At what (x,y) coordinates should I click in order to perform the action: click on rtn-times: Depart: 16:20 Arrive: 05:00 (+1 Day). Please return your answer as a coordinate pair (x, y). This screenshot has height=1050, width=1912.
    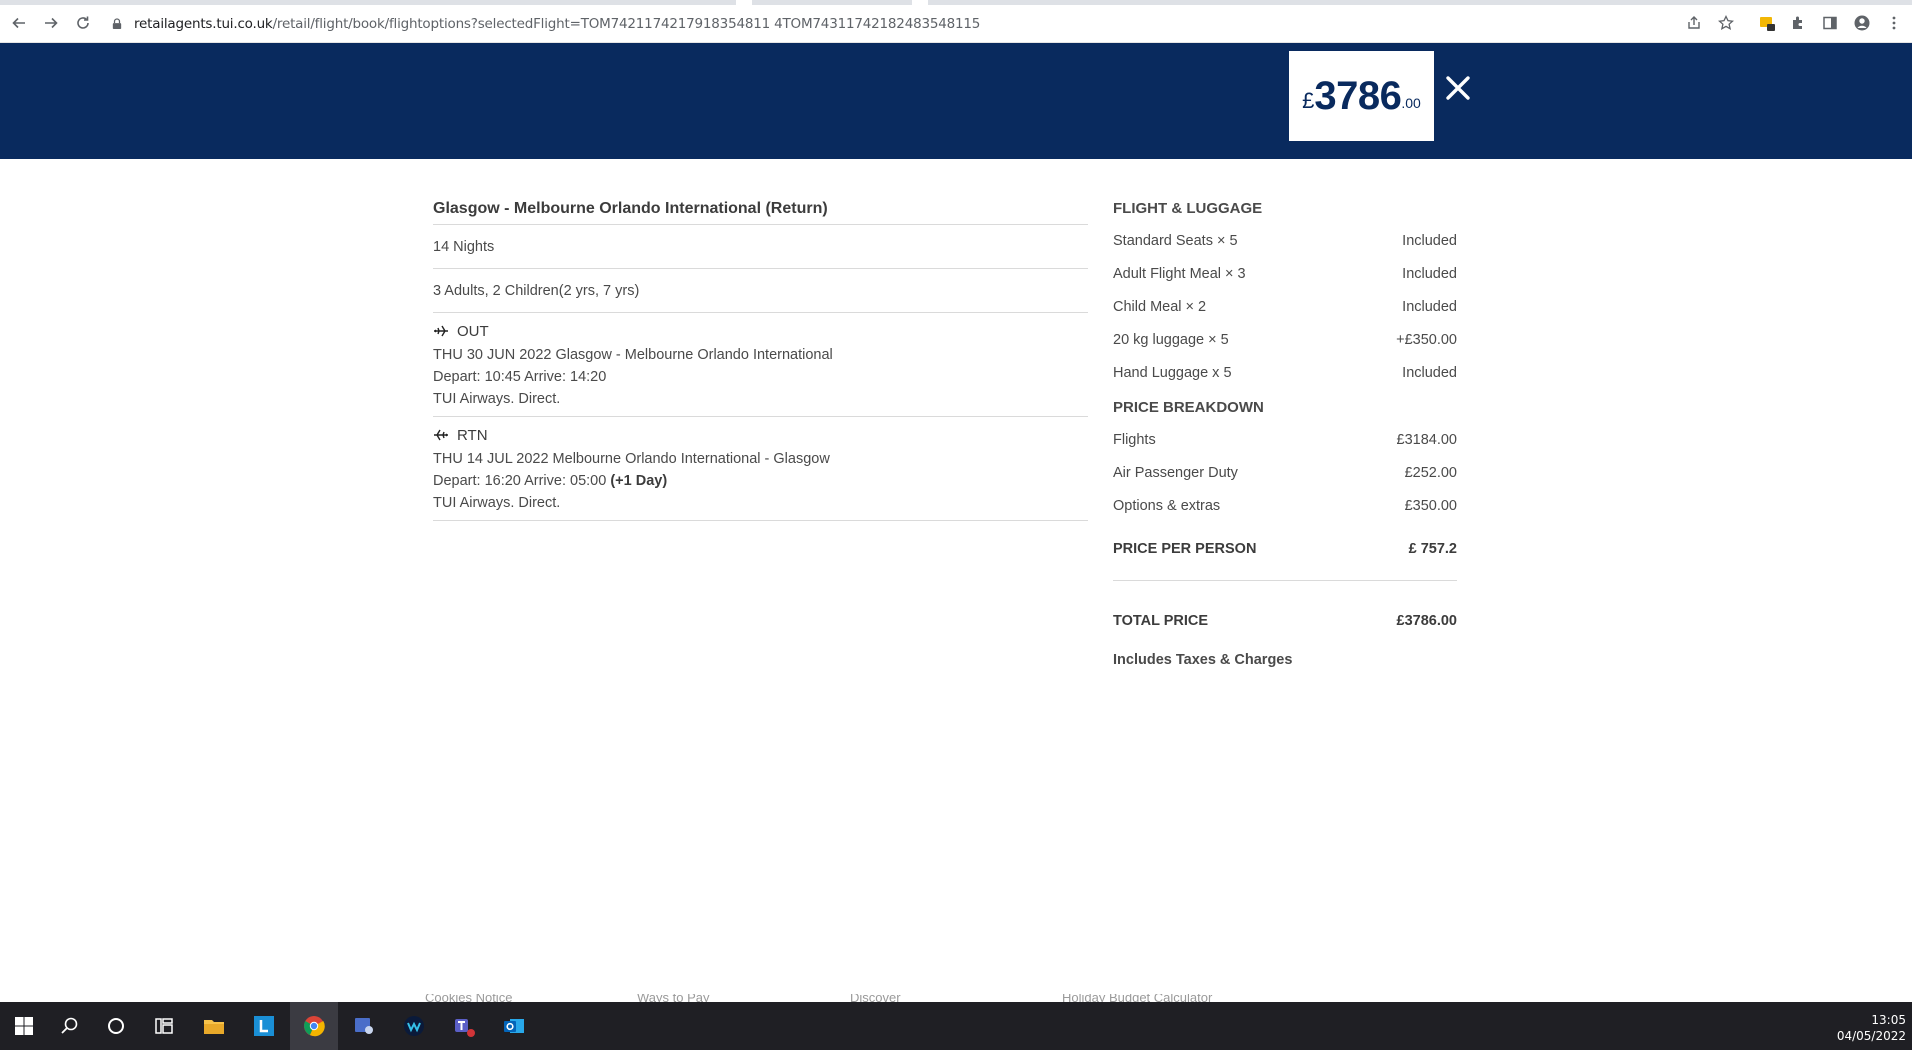
    Looking at the image, I should click on (760, 481).